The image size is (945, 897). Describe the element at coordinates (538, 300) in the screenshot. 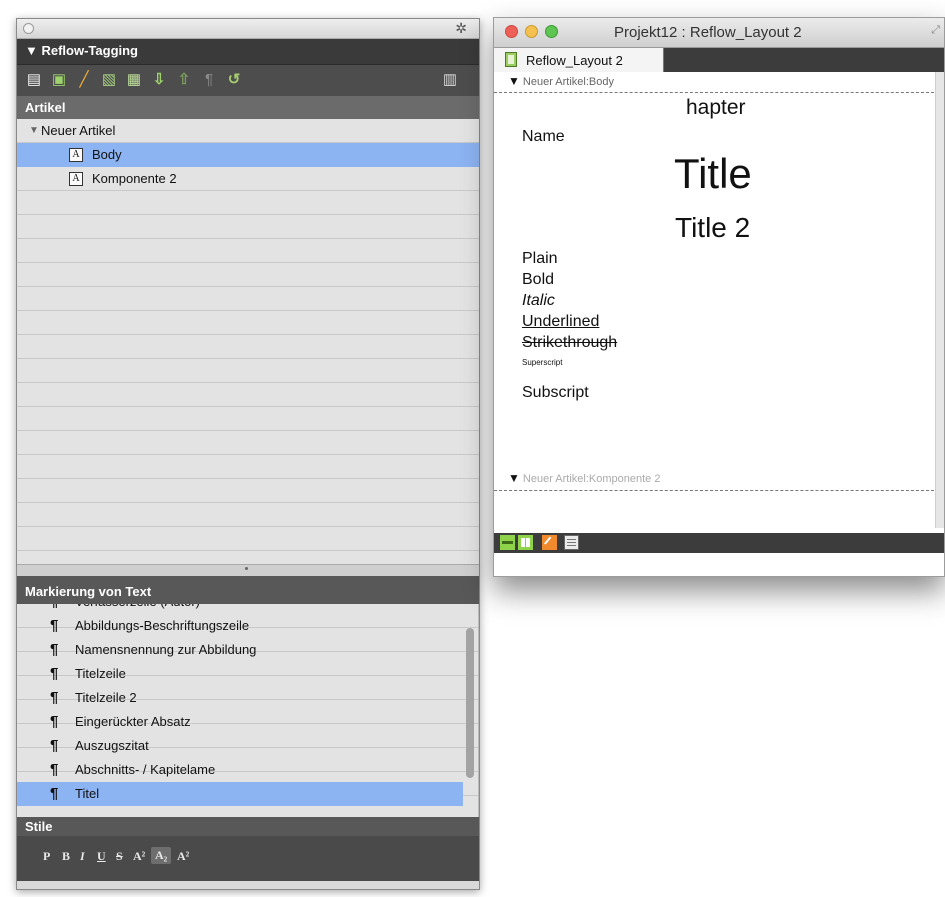

I see `italic-text: Italic` at that location.